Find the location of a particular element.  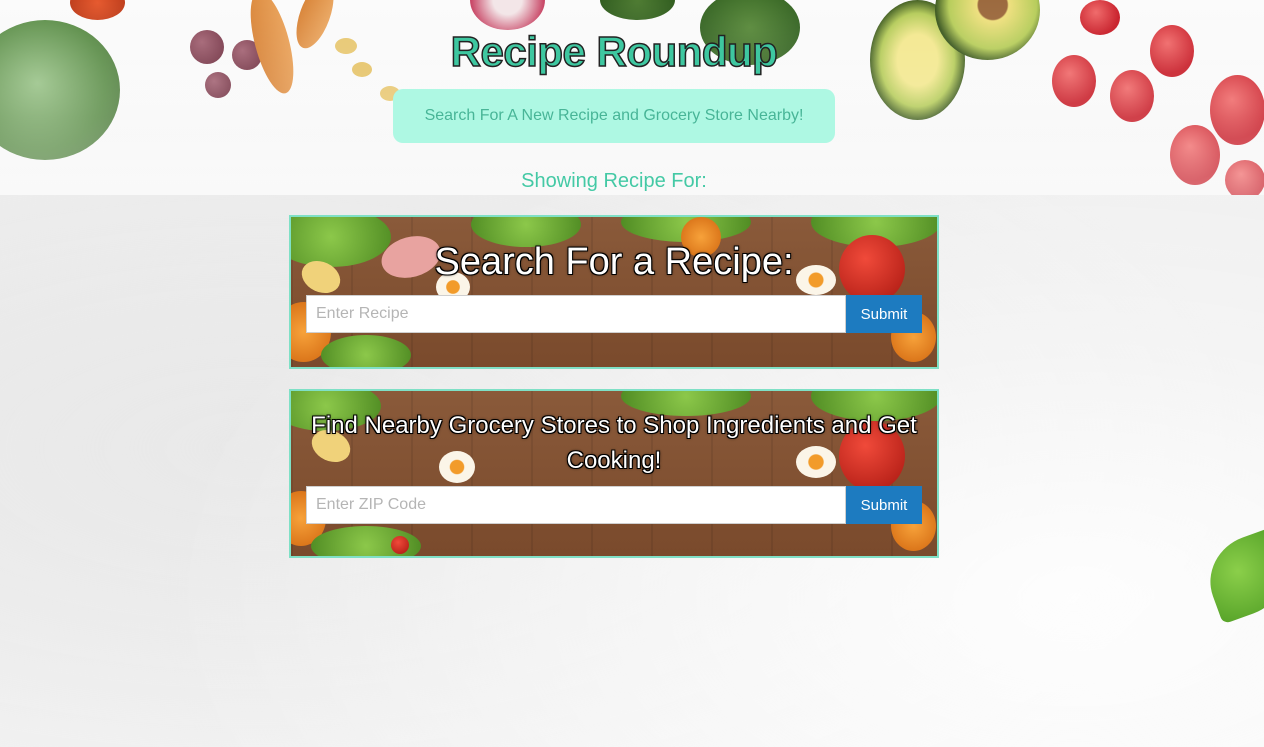

lettuce-image is located at coordinates (366, 351).